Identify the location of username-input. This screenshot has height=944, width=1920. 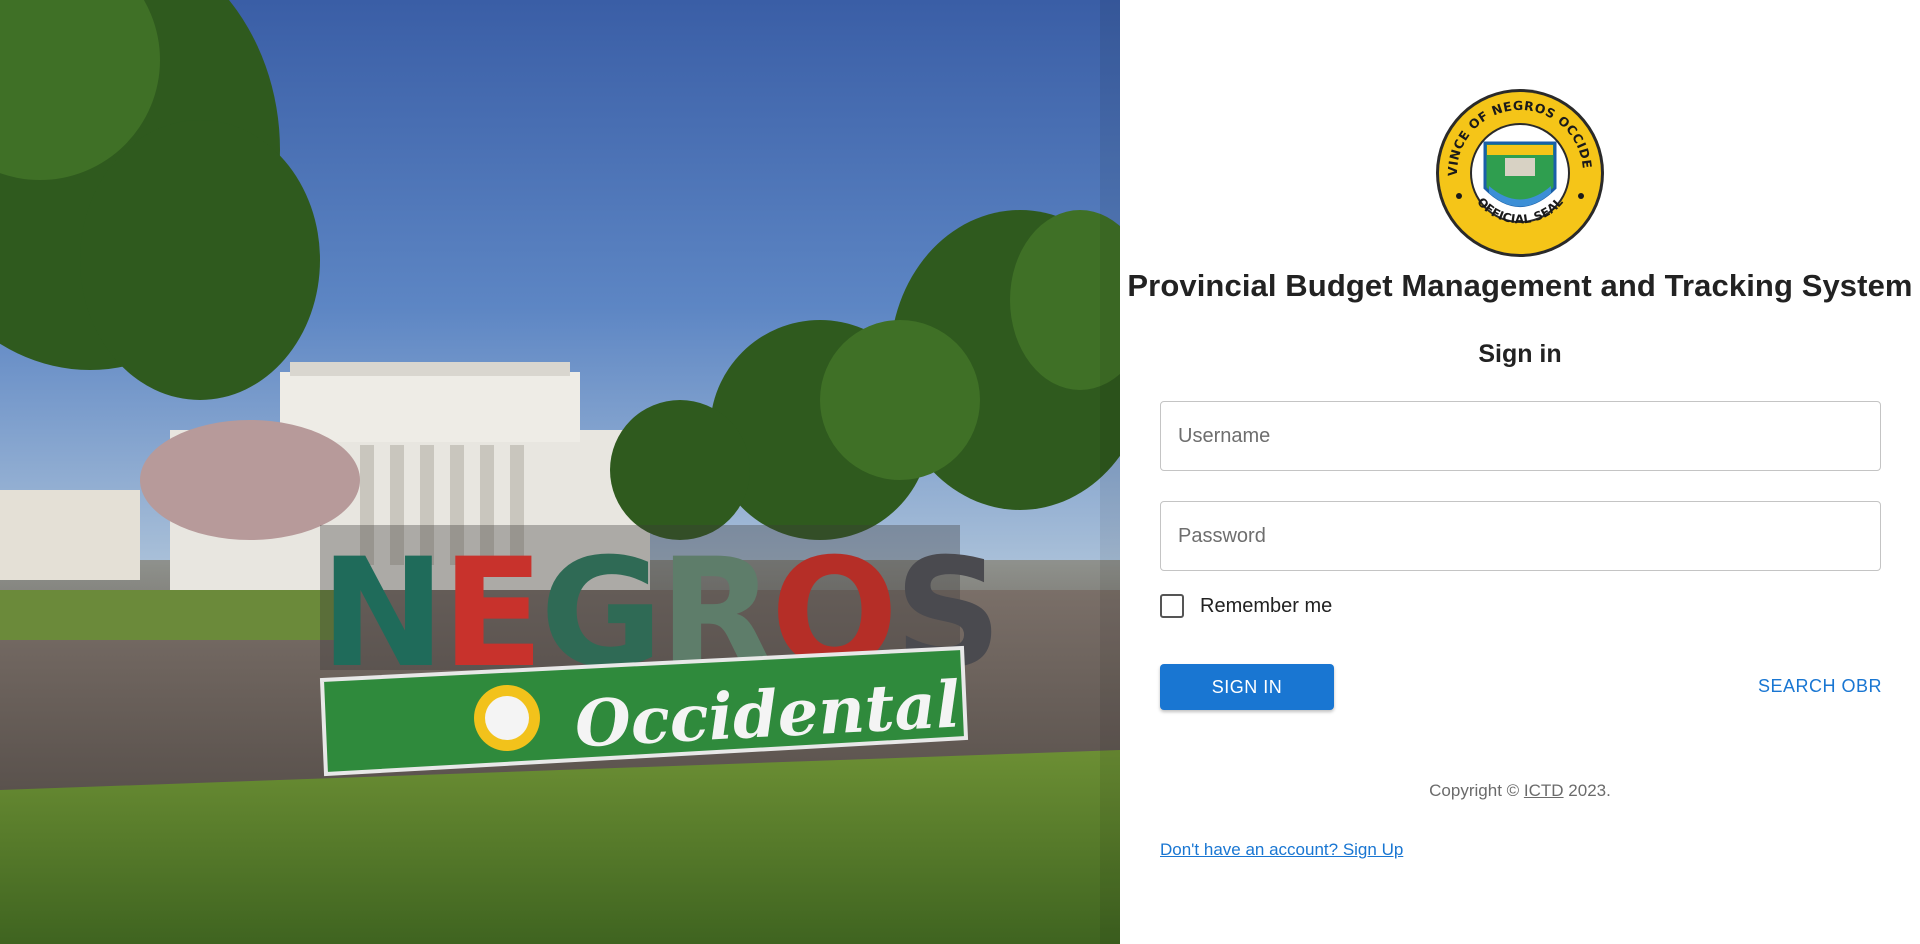
(1520, 436).